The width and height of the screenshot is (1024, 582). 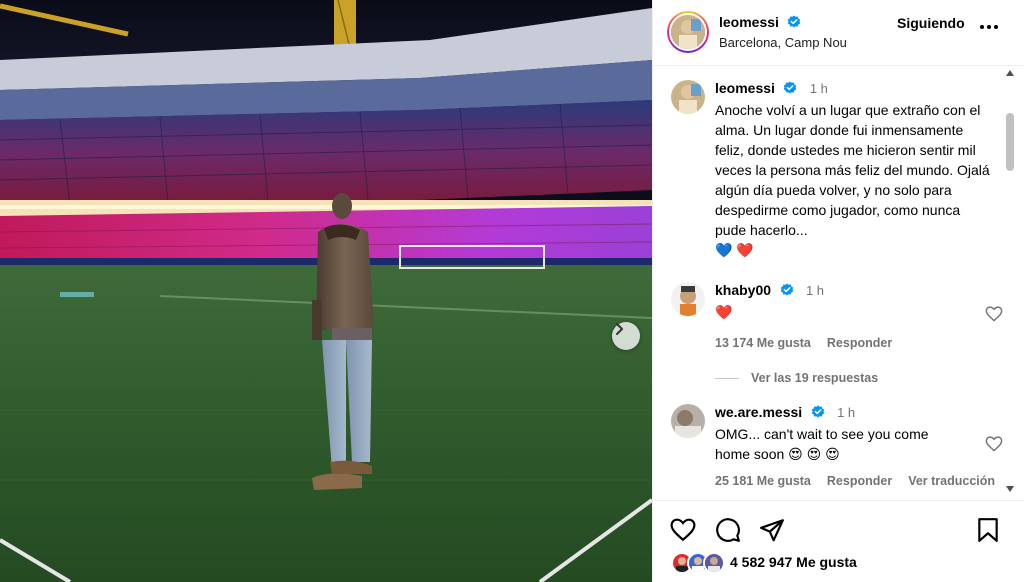 I want to click on author-username: leomessi, so click(x=749, y=22).